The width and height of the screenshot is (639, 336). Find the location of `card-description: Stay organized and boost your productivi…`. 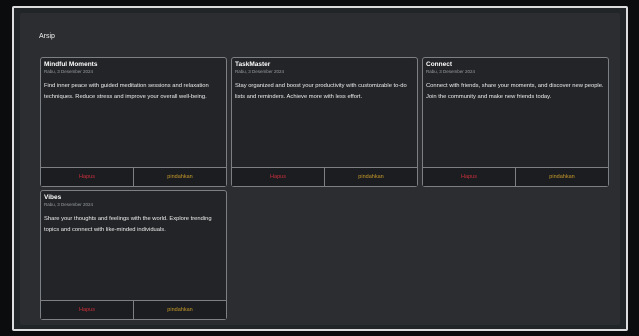

card-description: Stay organized and boost your productivi… is located at coordinates (321, 91).